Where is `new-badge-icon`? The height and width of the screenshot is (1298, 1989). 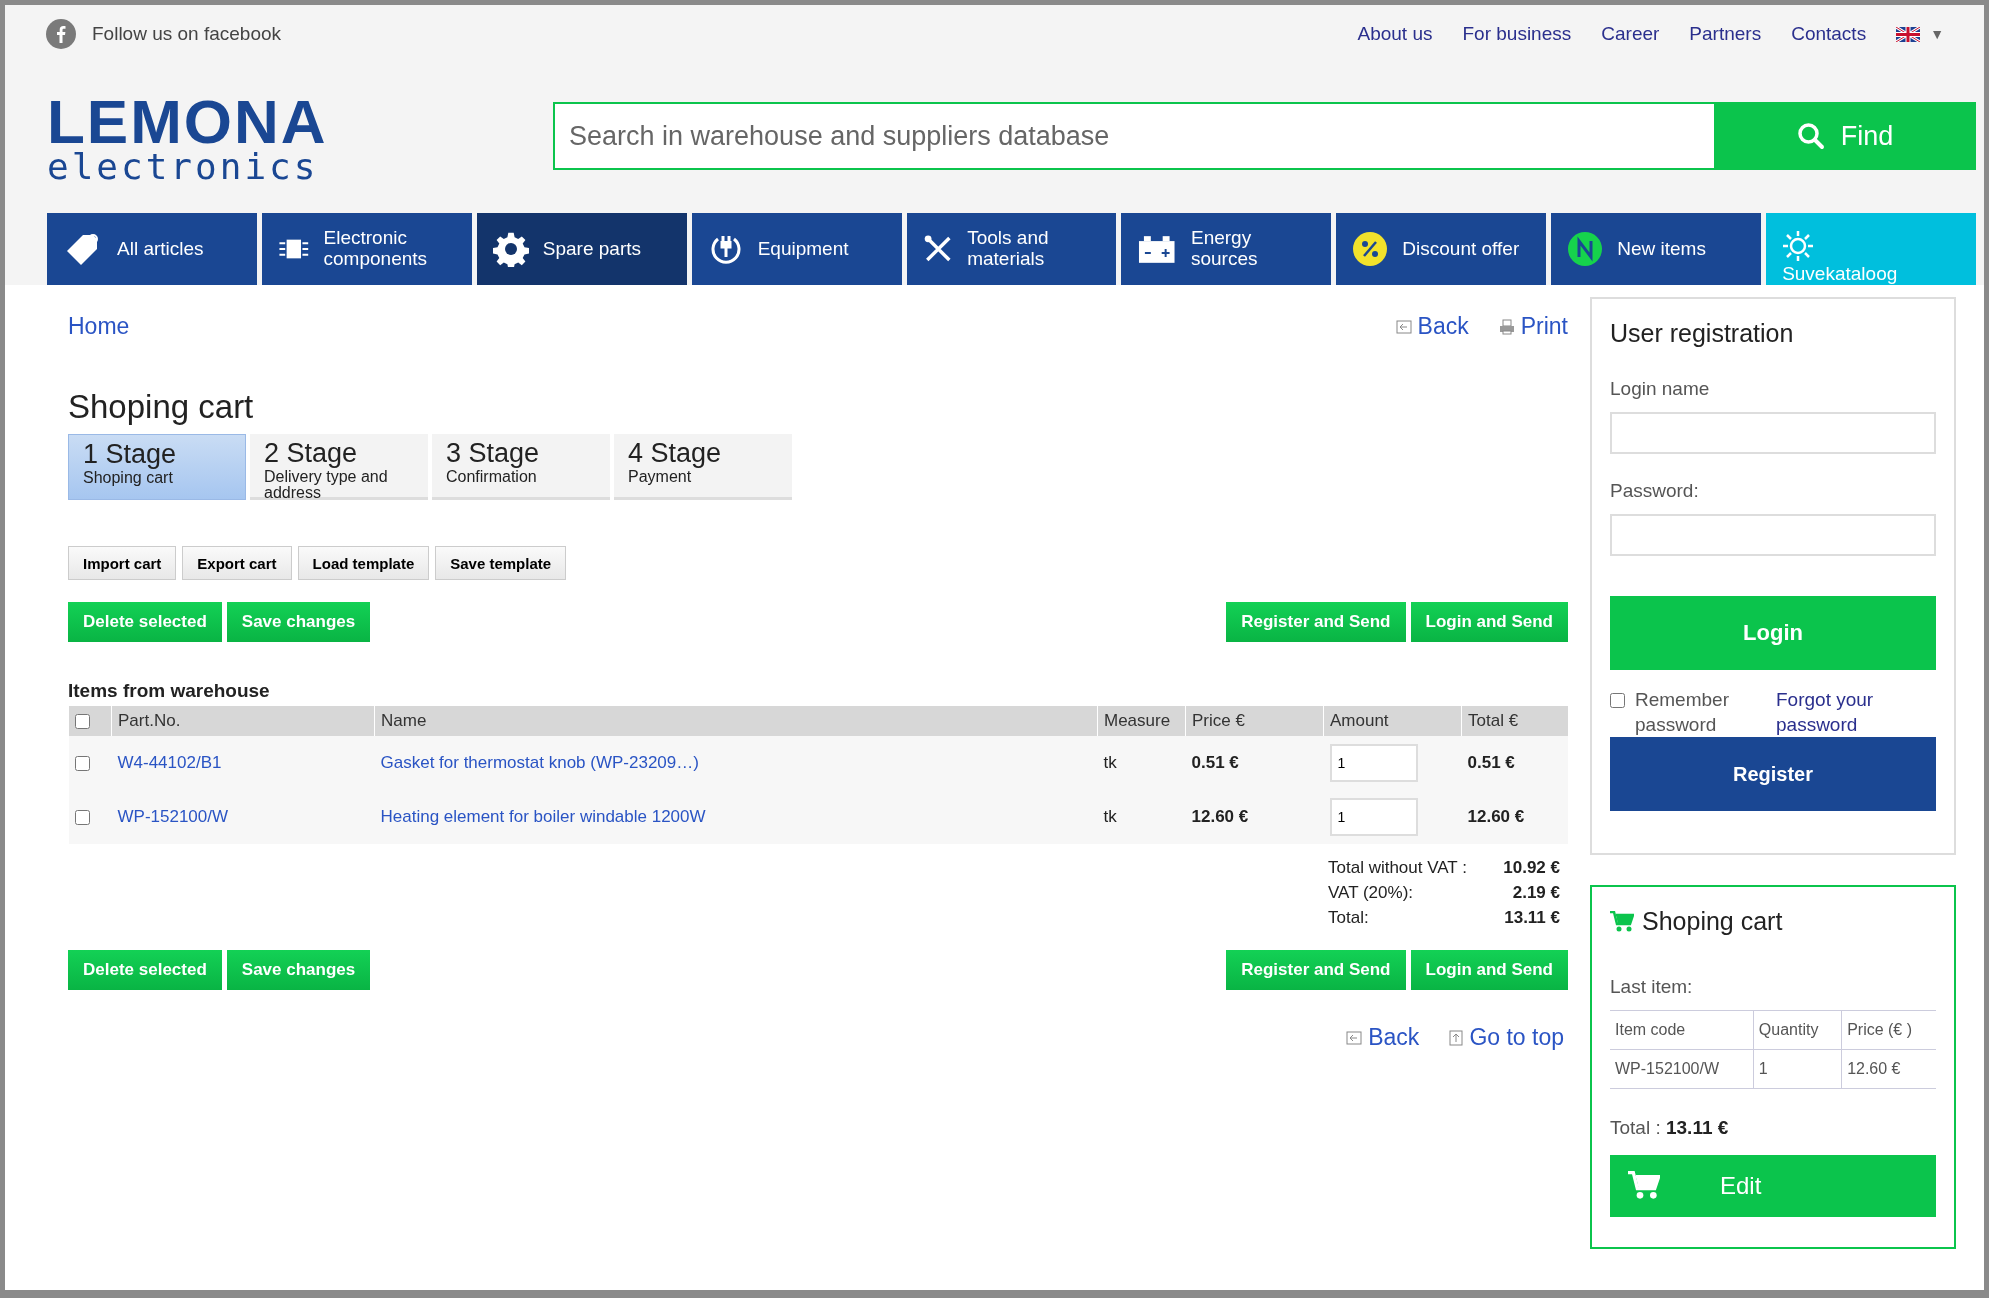
new-badge-icon is located at coordinates (1585, 249).